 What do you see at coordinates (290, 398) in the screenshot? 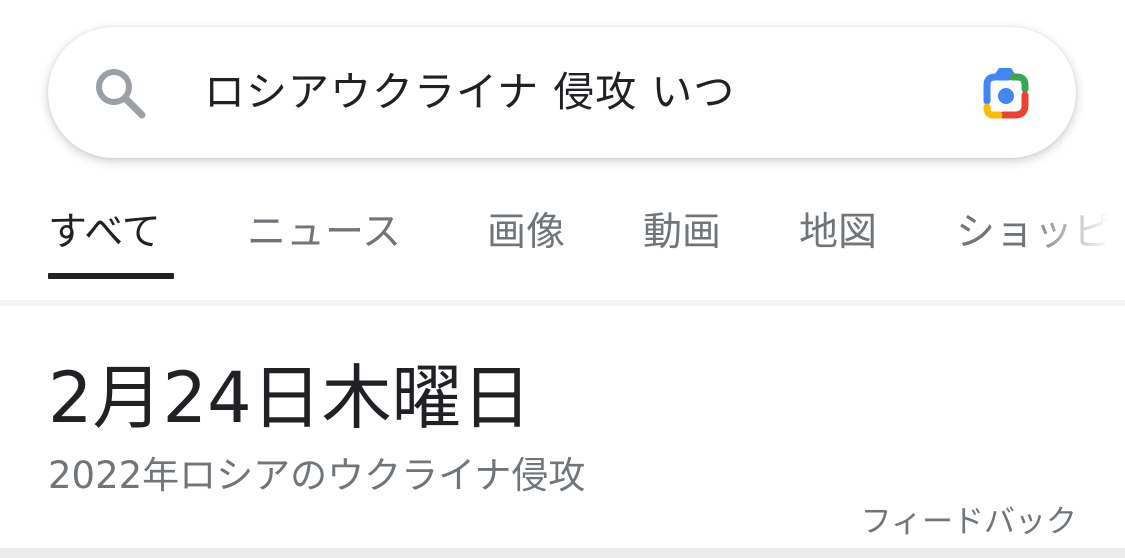
I see `answer-date: 2月24日木曜日` at bounding box center [290, 398].